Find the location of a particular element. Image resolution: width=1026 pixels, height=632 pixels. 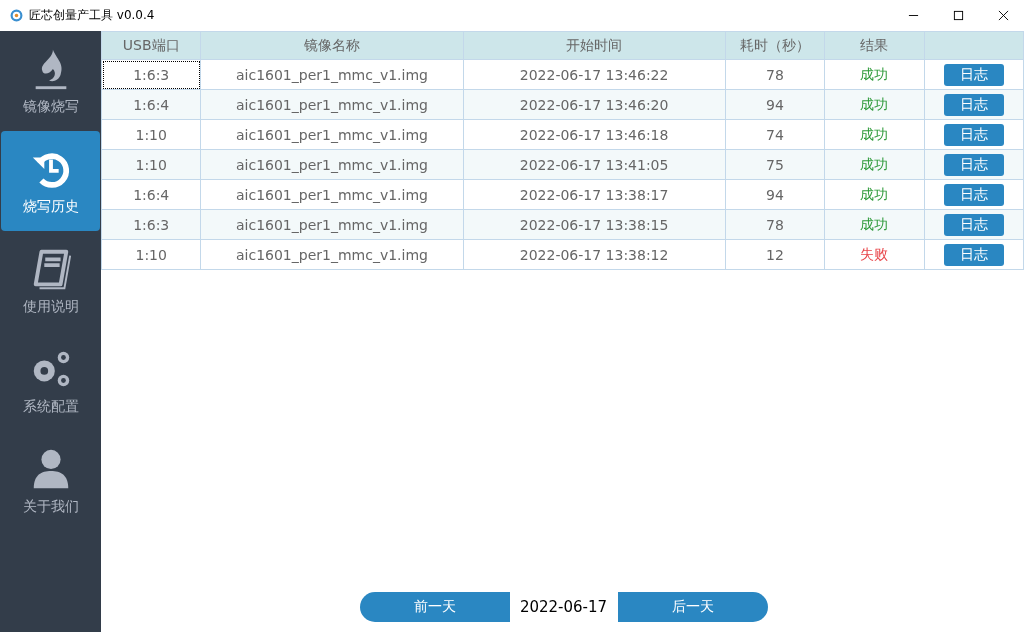

table-cell: 12 is located at coordinates (775, 254).